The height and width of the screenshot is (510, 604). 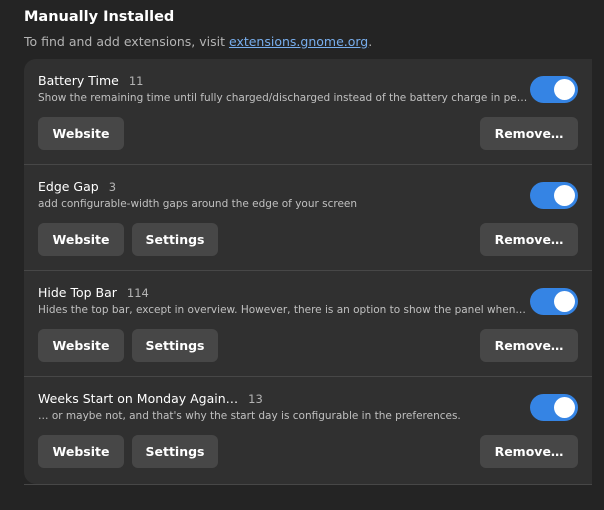 What do you see at coordinates (255, 399) in the screenshot?
I see `extension-count: 13` at bounding box center [255, 399].